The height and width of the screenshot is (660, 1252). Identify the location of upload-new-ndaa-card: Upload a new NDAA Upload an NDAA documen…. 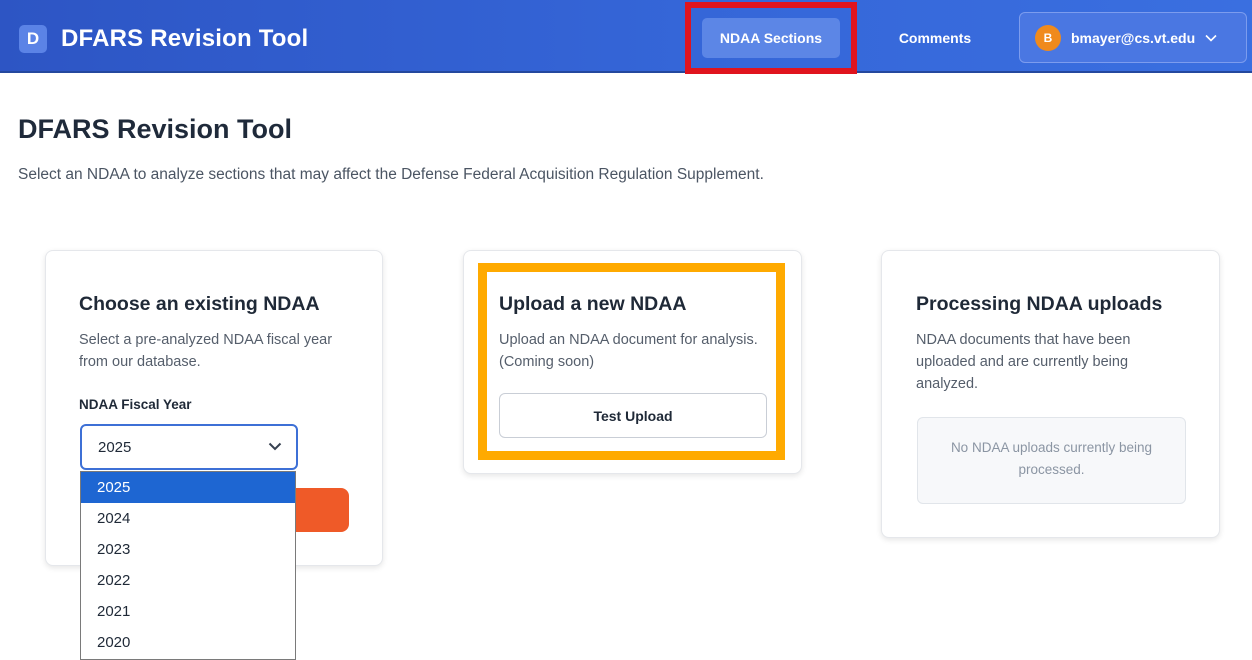
(632, 362).